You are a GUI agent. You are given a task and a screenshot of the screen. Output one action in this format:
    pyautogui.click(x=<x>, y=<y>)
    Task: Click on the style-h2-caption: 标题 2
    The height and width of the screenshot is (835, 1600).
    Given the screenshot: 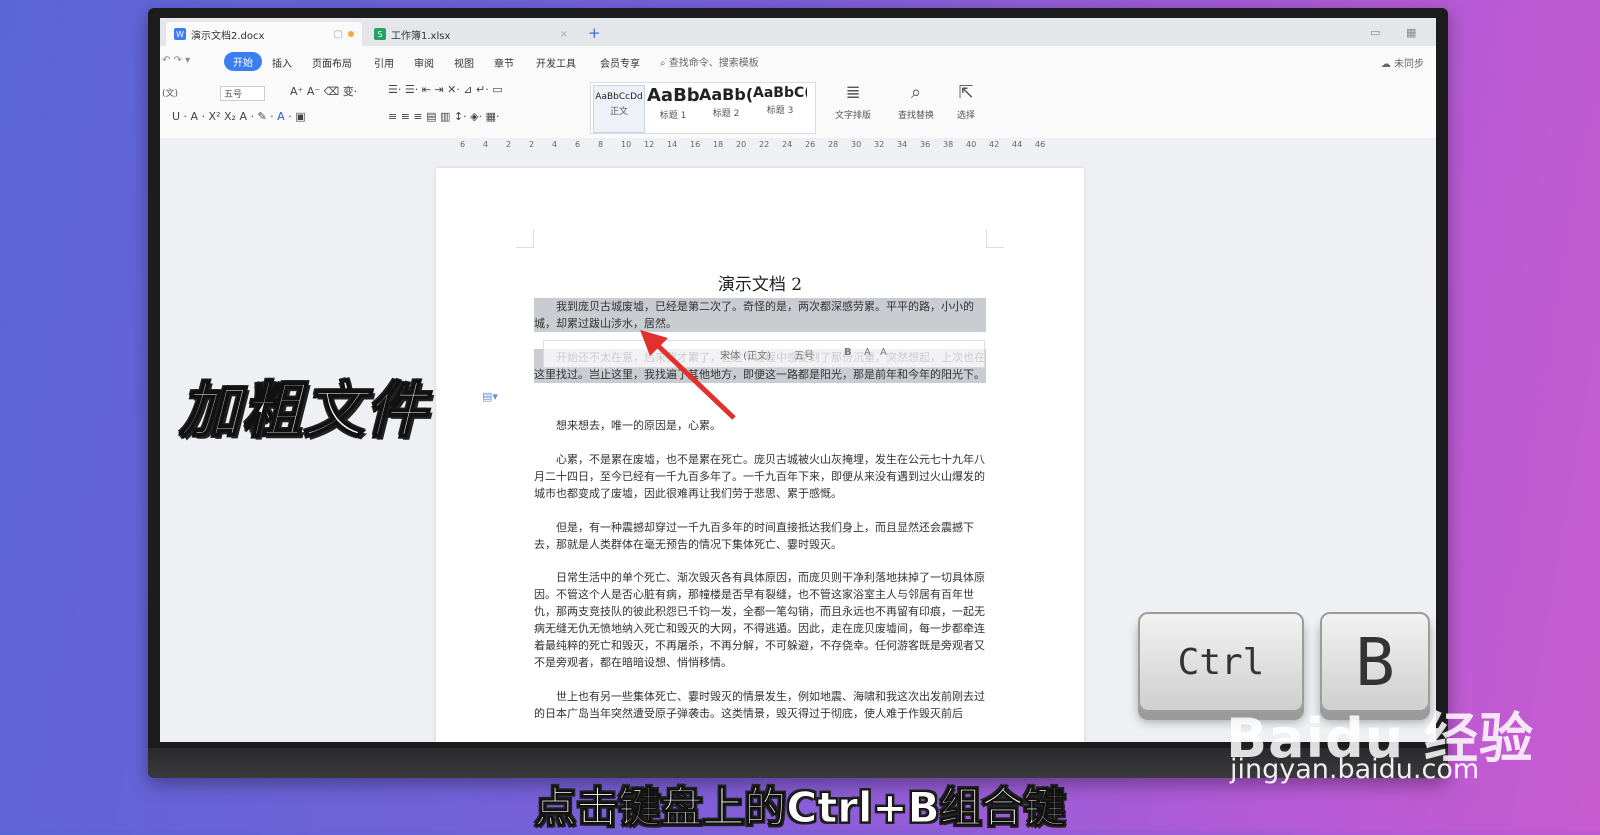 What is the action you would take?
    pyautogui.click(x=726, y=114)
    